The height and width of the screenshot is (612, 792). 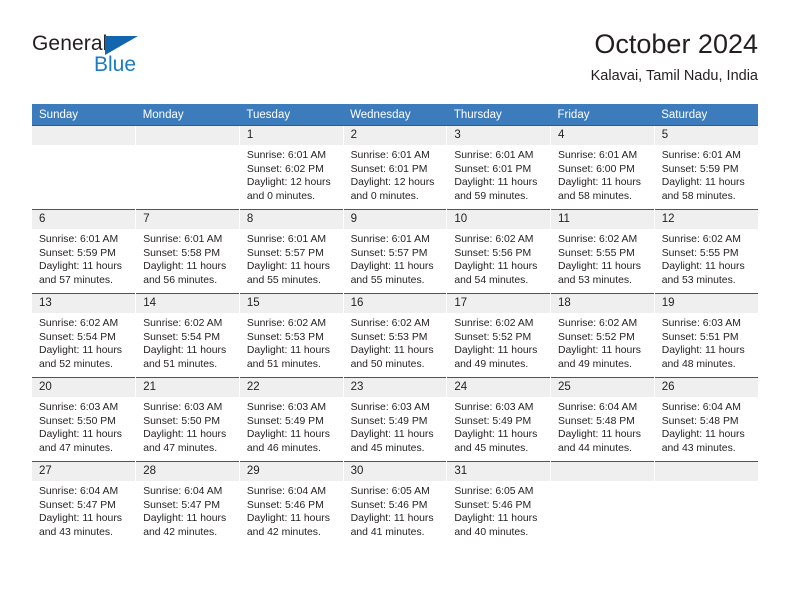 What do you see at coordinates (291, 303) in the screenshot?
I see `day-number: 15` at bounding box center [291, 303].